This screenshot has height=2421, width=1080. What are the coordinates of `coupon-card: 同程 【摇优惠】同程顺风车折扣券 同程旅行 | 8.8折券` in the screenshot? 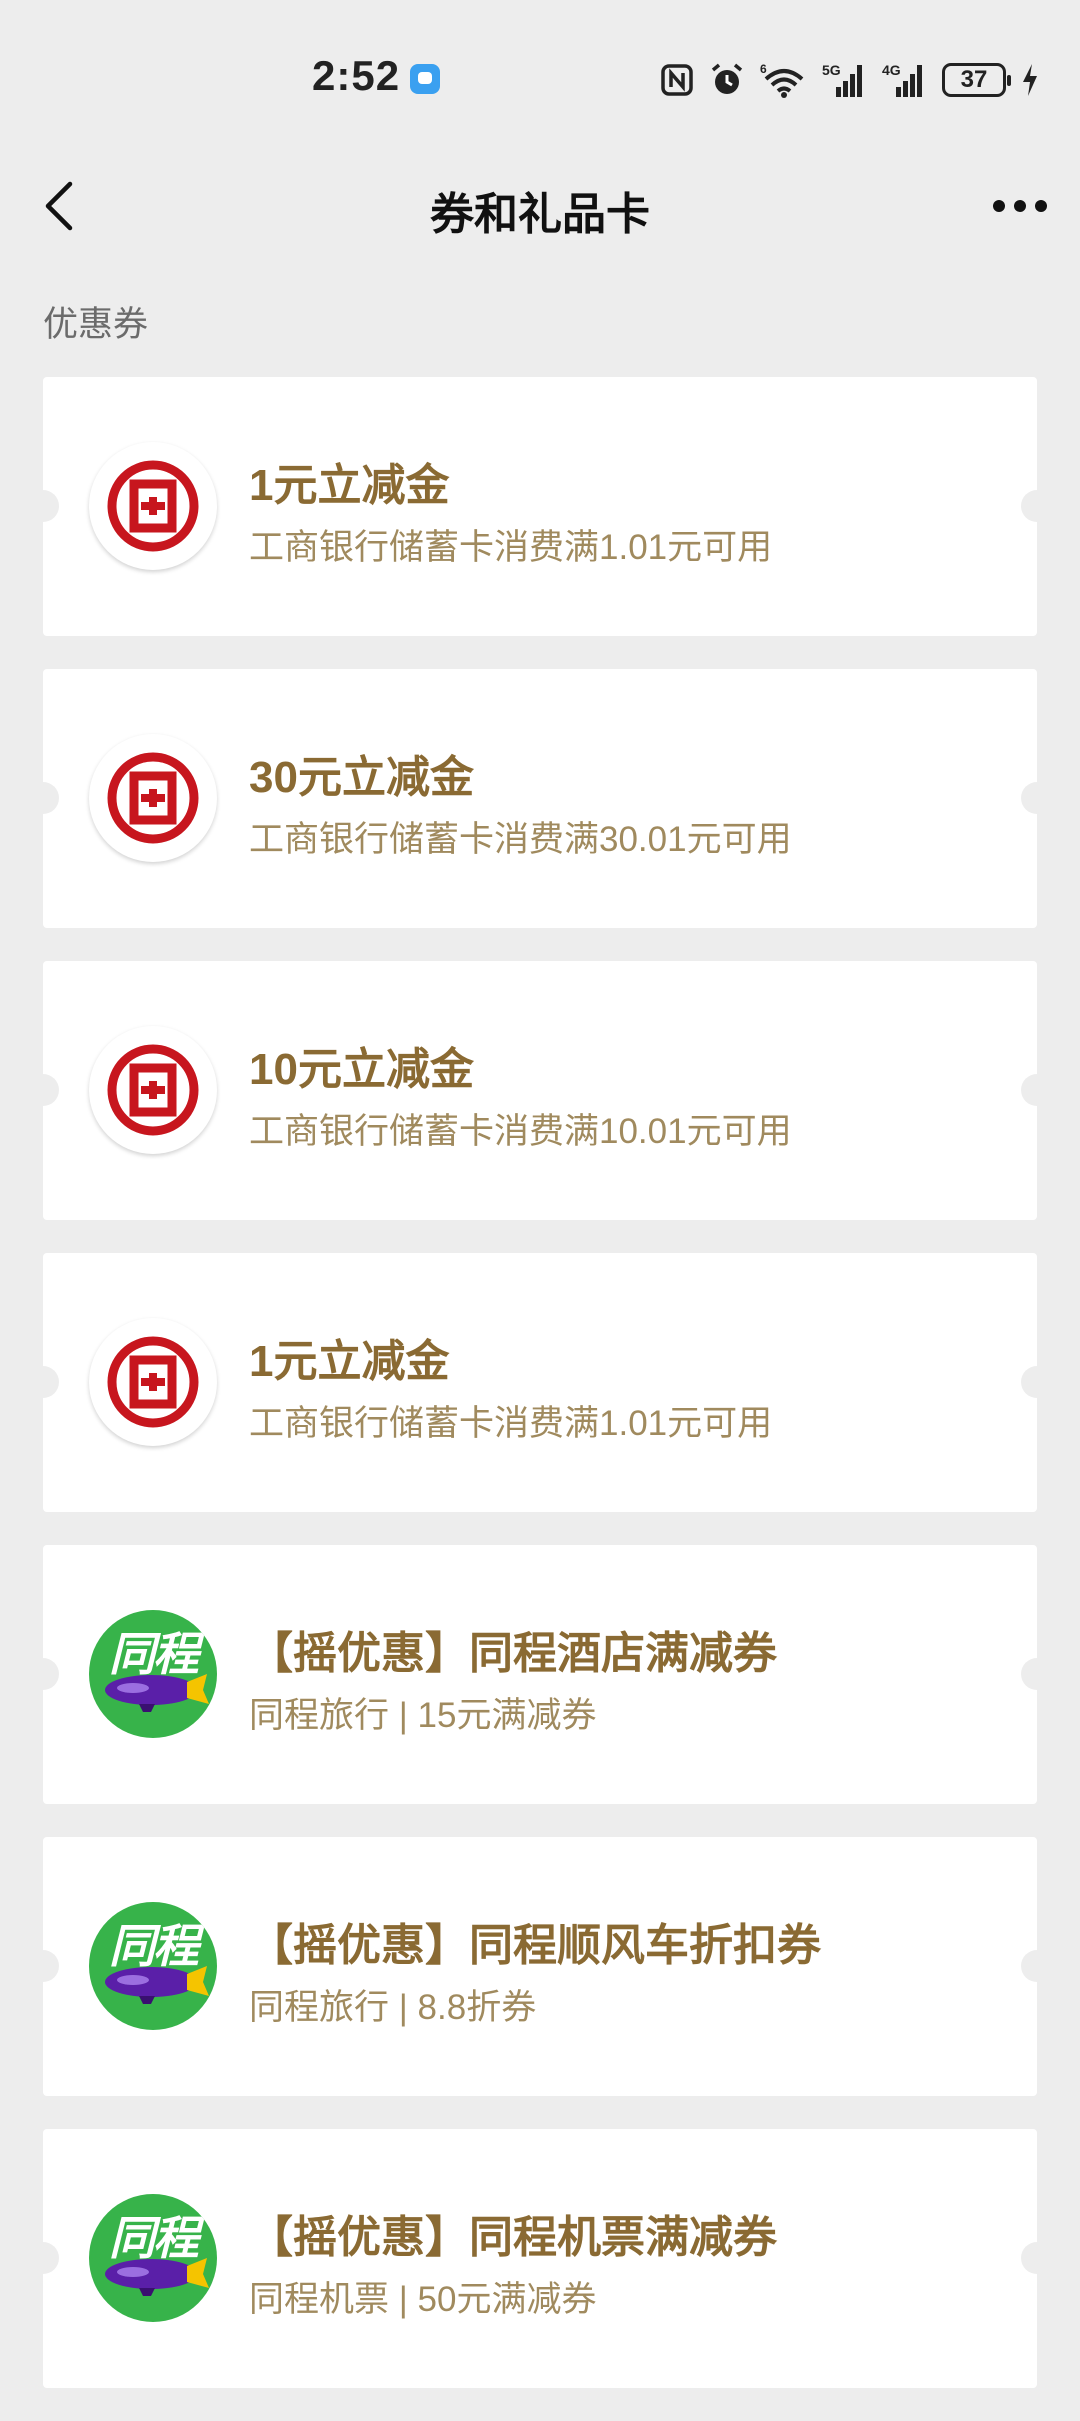 It's located at (540, 1966).